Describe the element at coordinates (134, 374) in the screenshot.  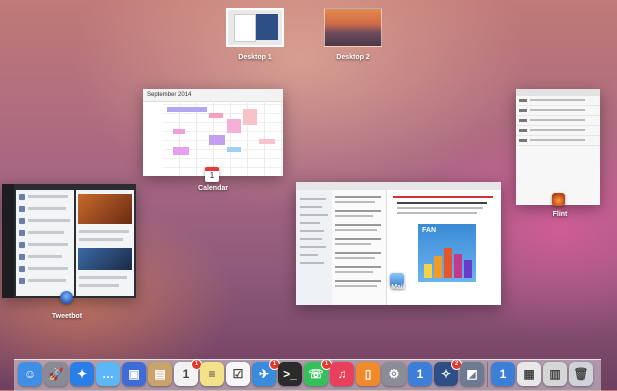
I see `photo-dock-icon: ▣` at that location.